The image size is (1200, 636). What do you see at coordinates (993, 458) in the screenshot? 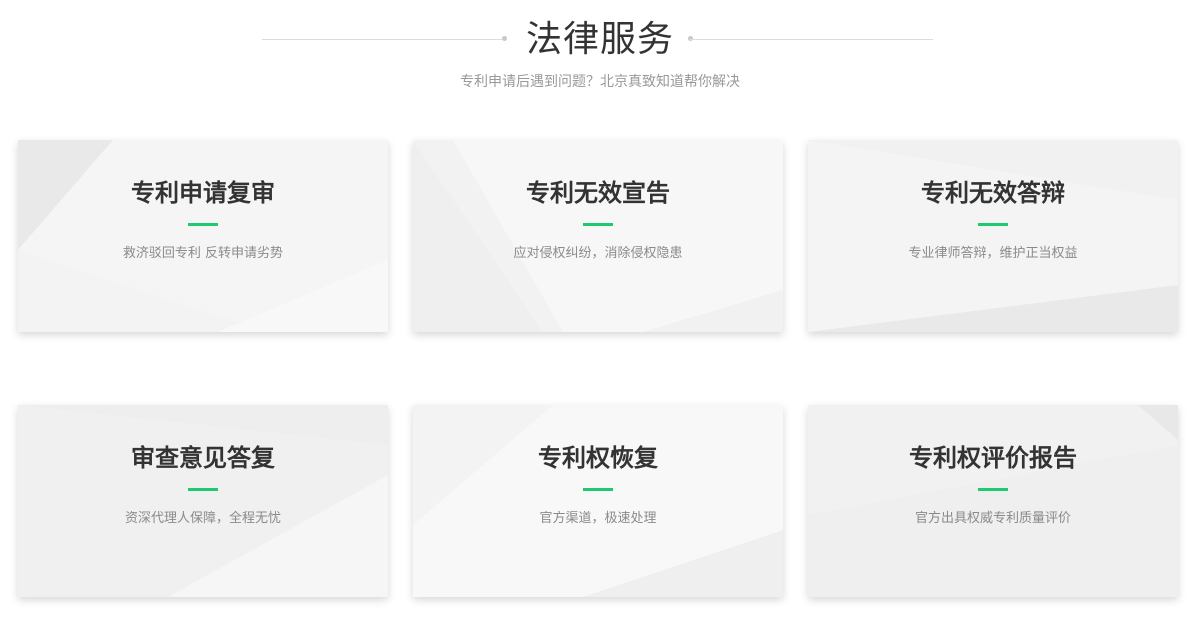
I see `card-title: 专利权评价报告` at bounding box center [993, 458].